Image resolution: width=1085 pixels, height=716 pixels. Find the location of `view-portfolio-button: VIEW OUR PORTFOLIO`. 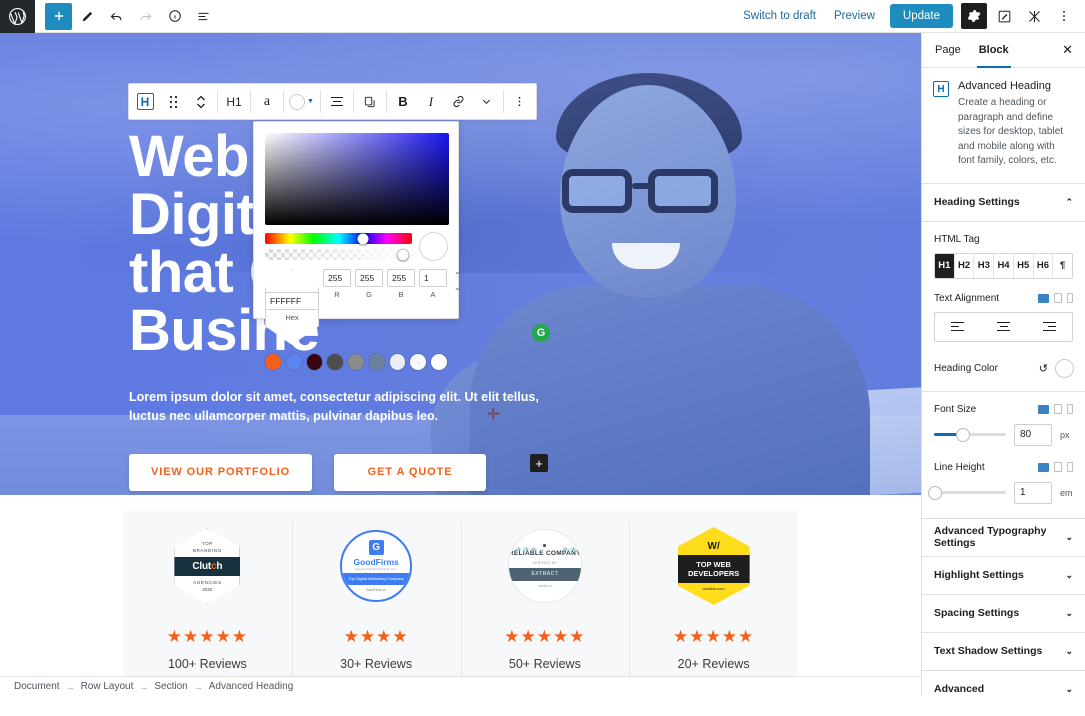

view-portfolio-button: VIEW OUR PORTFOLIO is located at coordinates (221, 472).